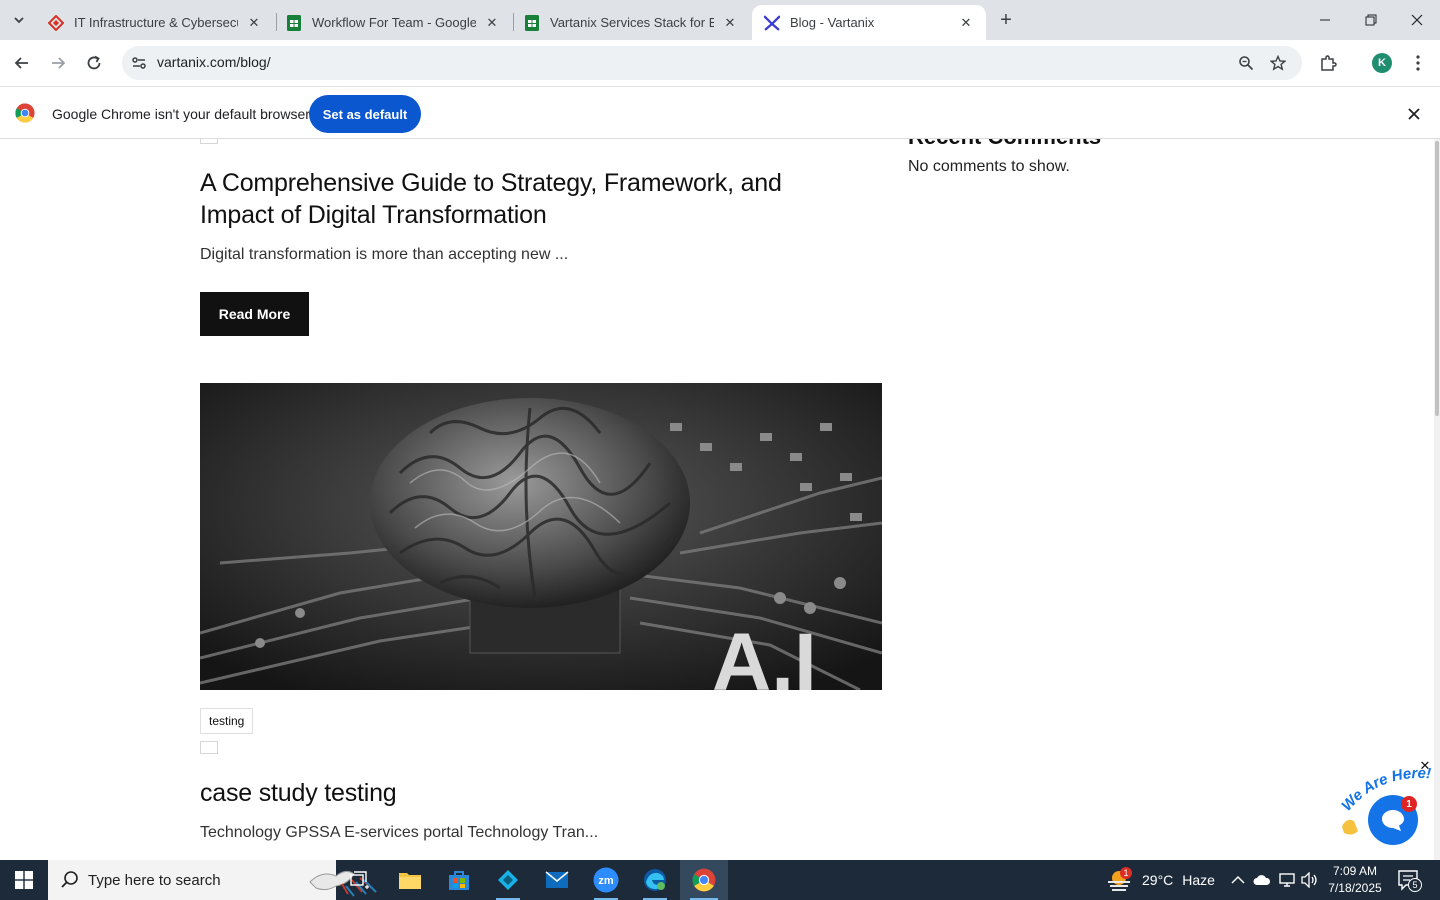 The height and width of the screenshot is (900, 1440). I want to click on new-tab-button: +, so click(1006, 20).